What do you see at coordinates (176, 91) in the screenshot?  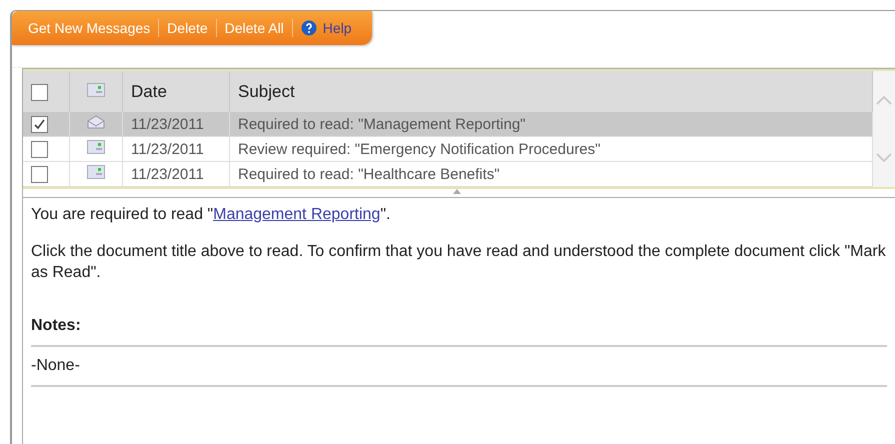 I see `column-header: Date` at bounding box center [176, 91].